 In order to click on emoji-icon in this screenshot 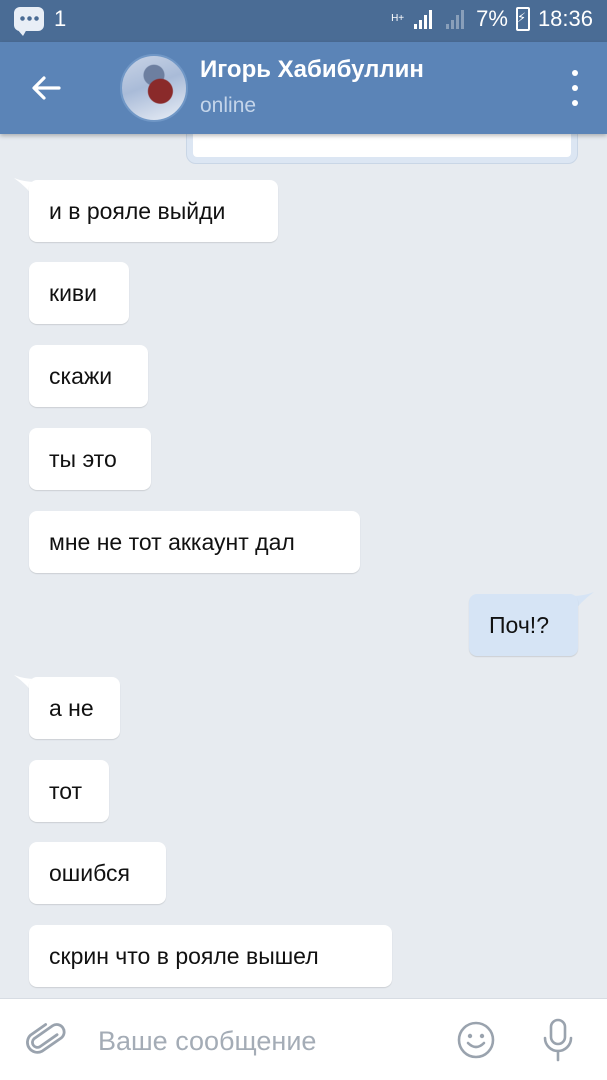, I will do `click(476, 1040)`.